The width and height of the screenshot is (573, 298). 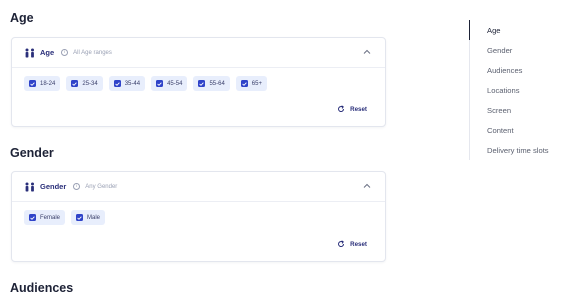 What do you see at coordinates (47, 52) in the screenshot?
I see `age-card-title: Age` at bounding box center [47, 52].